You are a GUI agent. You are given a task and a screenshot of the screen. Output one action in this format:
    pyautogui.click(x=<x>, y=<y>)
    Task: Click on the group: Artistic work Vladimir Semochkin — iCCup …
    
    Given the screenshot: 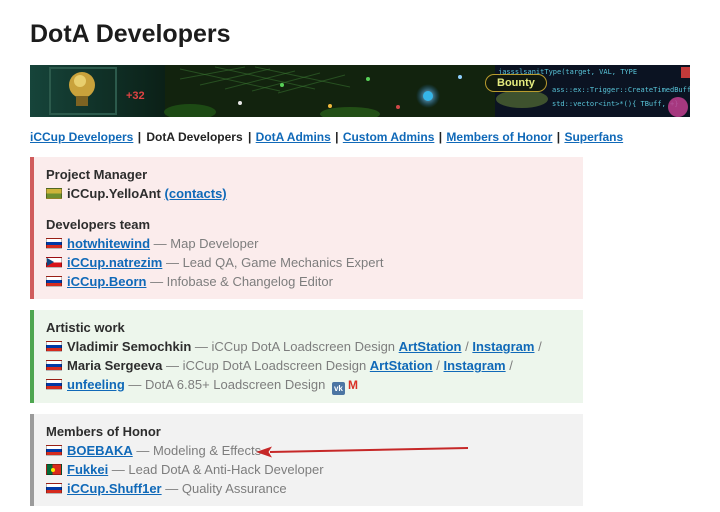 What is the action you would take?
    pyautogui.click(x=308, y=356)
    